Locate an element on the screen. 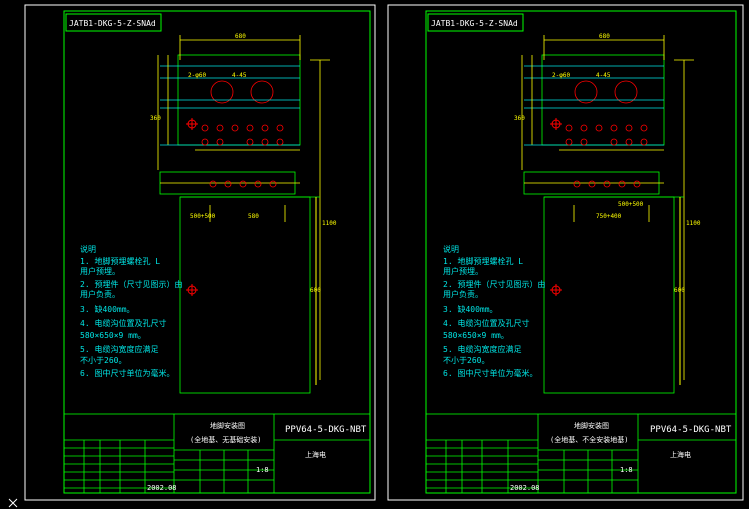  crosshair-cursor-icon is located at coordinates (13, 503).